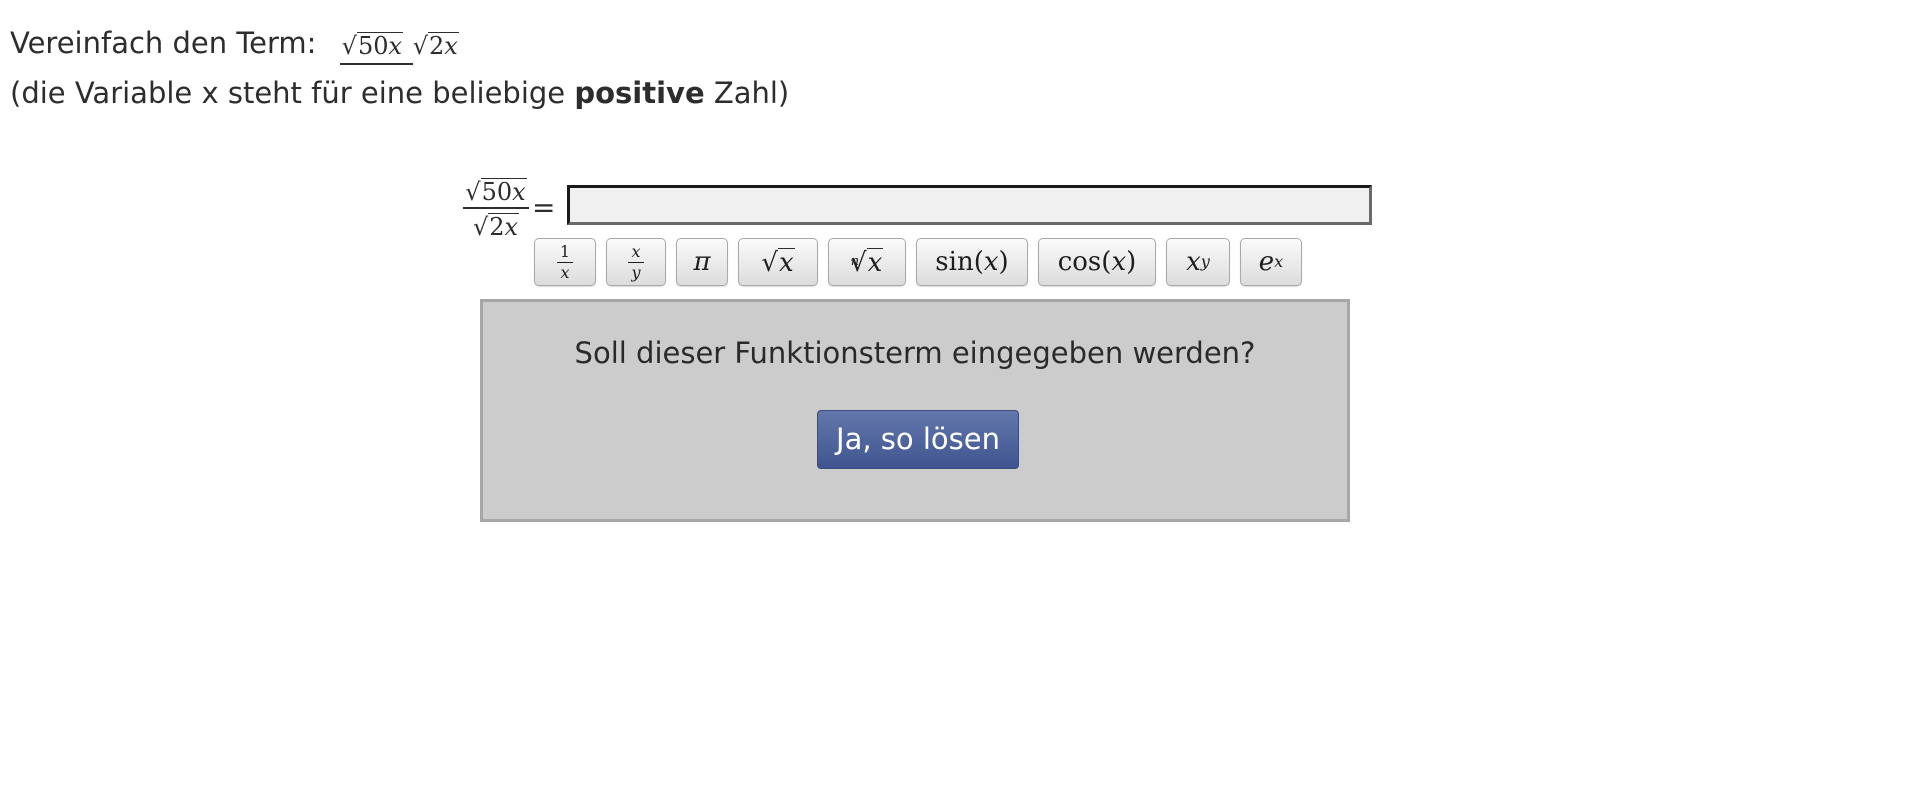 This screenshot has height=810, width=1920. I want to click on task-prompt-text: Vereinfach den Term:, so click(163, 43).